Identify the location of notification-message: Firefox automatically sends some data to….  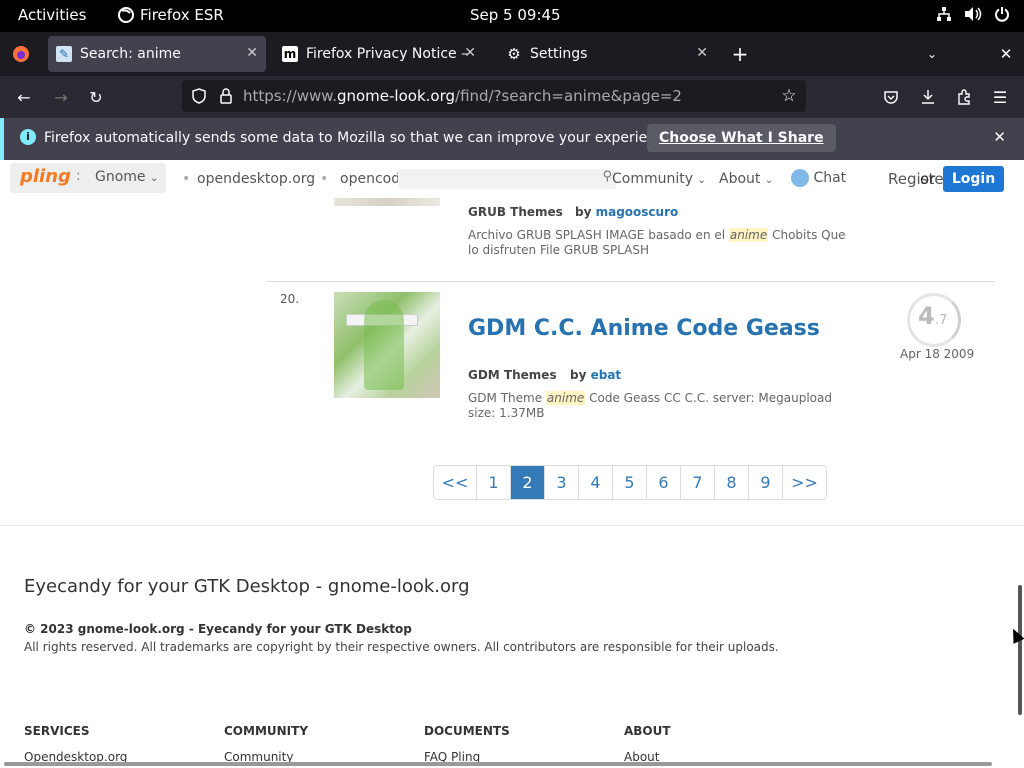
(360, 138).